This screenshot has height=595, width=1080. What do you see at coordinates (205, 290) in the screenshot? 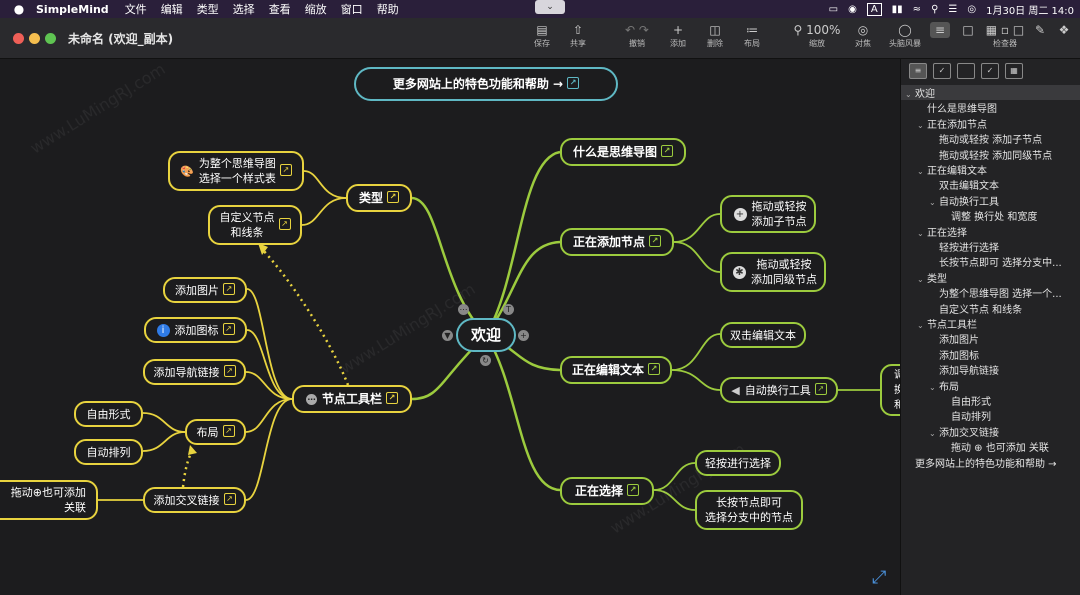
I see `add-image-node: 添加图片 ↗` at bounding box center [205, 290].